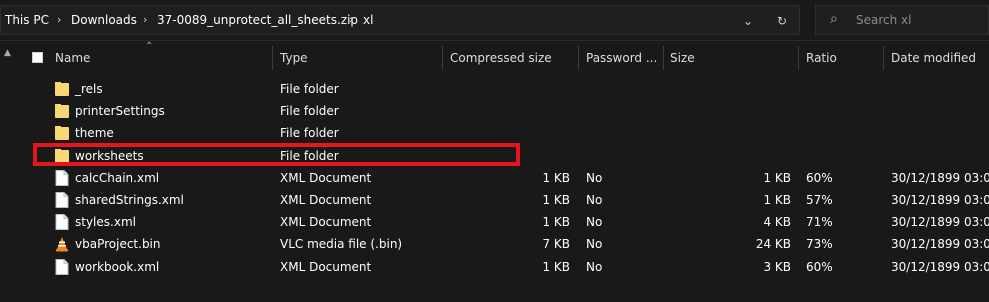  I want to click on breadcrumb-zip: 37-0089_unprotect_all_sheets.zip, so click(257, 20).